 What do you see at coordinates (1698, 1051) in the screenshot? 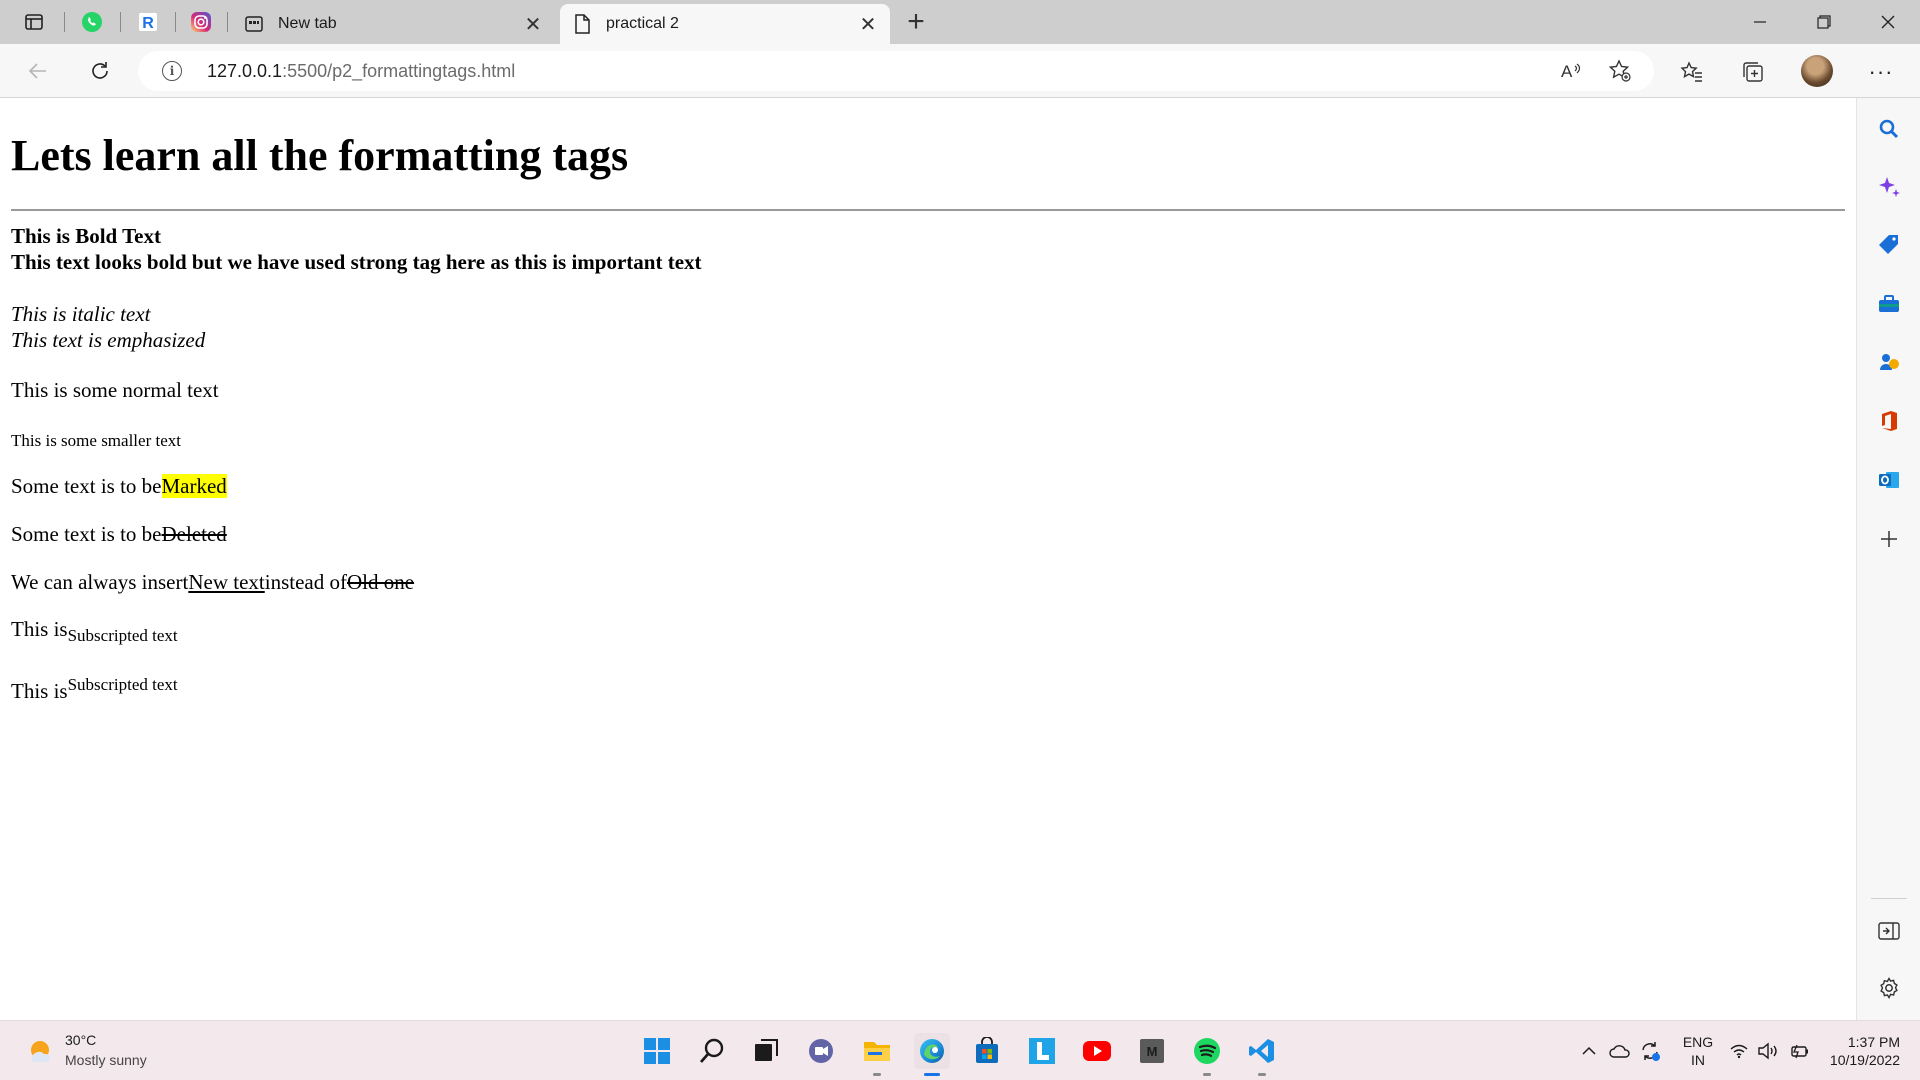
I see `input-language: ENG IN` at bounding box center [1698, 1051].